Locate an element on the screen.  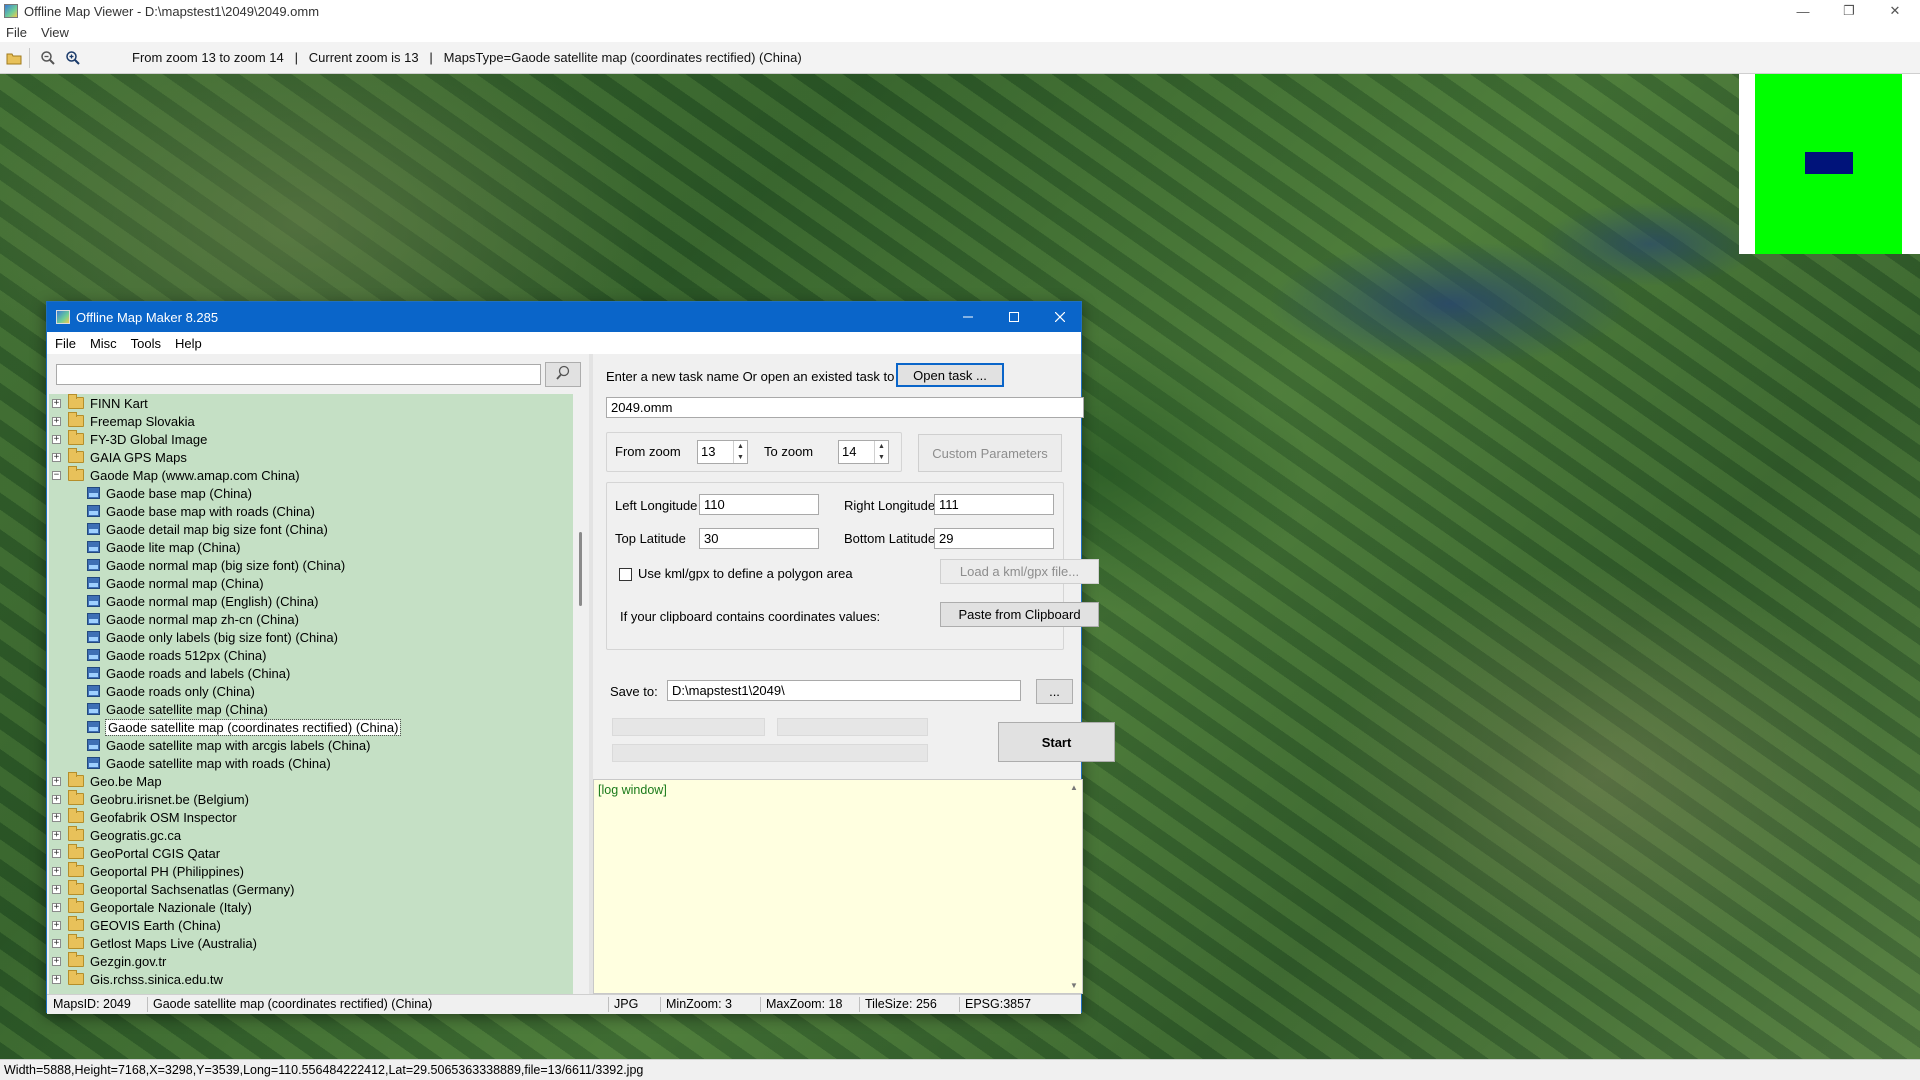
tree-folder-node: + Geobru.irisnet.be (Belgium) is located at coordinates (150, 799).